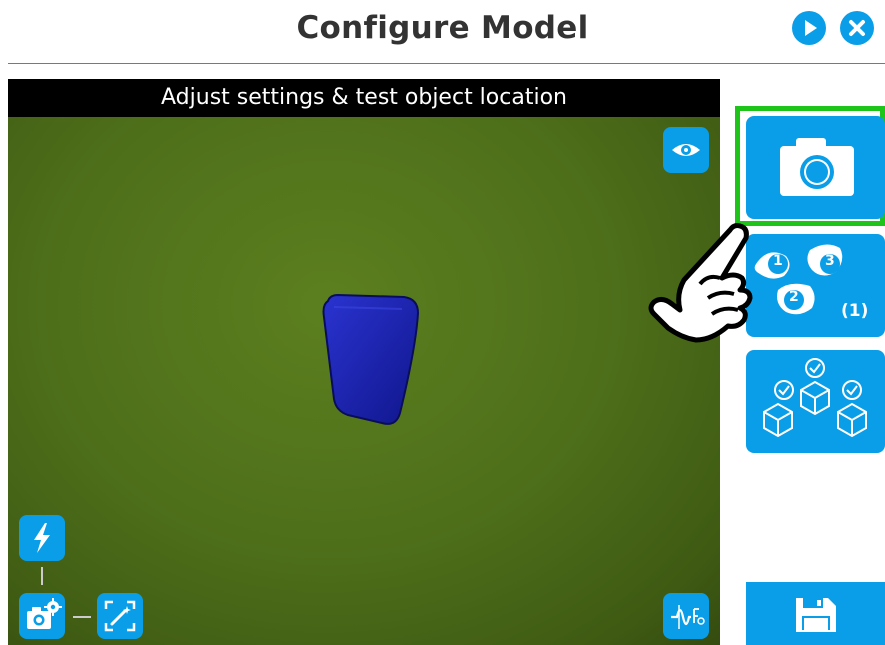 This screenshot has height=645, width=885. I want to click on feature-number-3: 3, so click(830, 261).